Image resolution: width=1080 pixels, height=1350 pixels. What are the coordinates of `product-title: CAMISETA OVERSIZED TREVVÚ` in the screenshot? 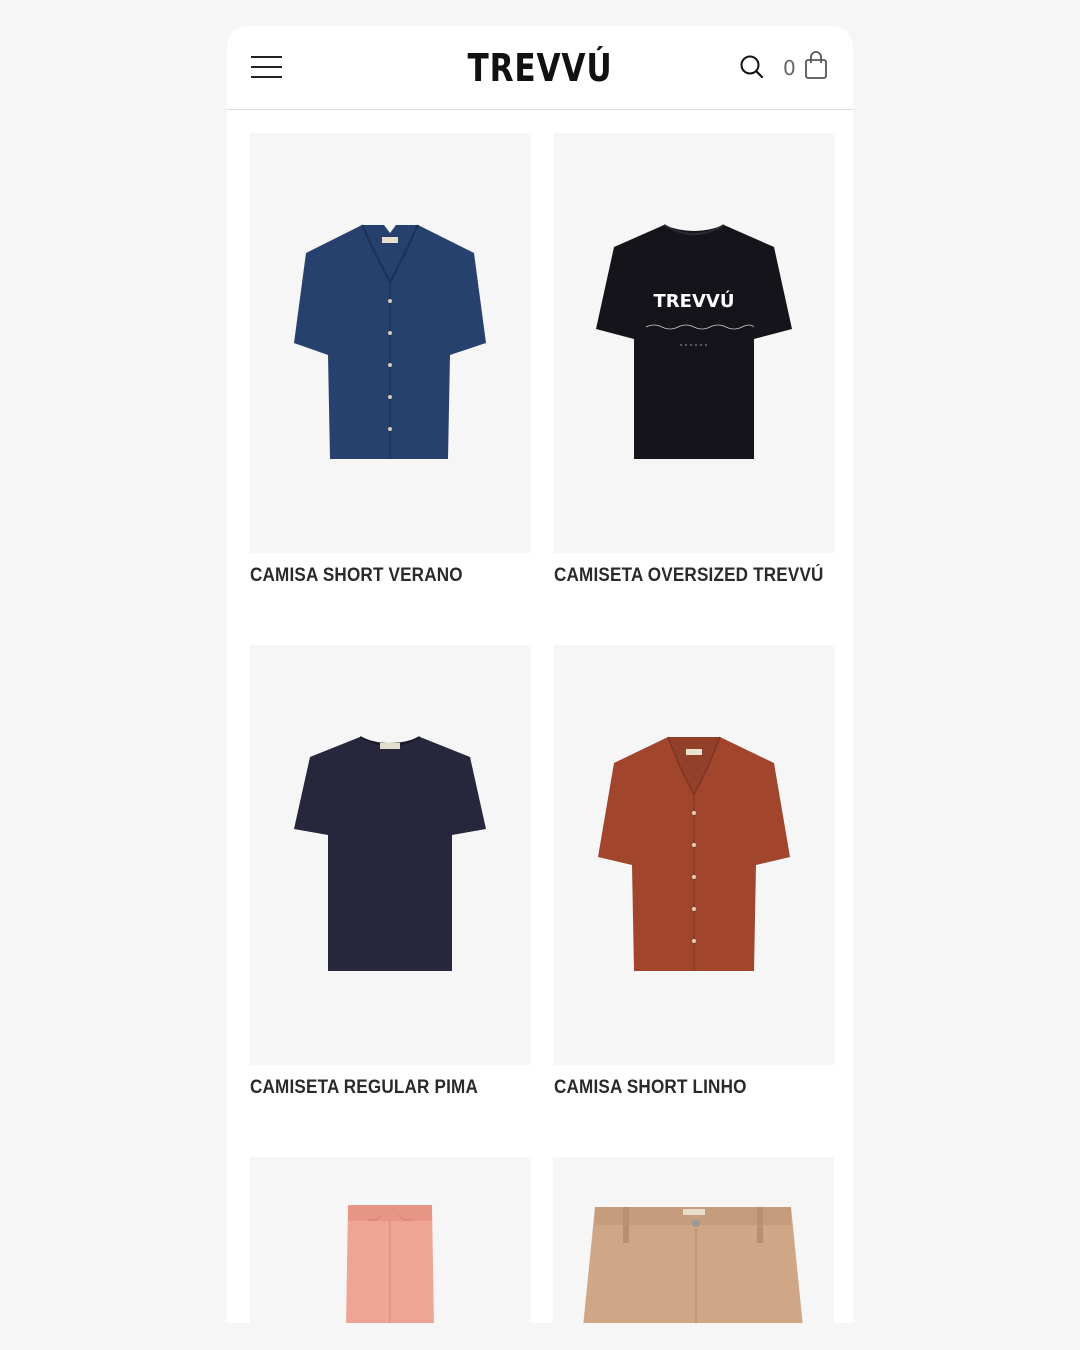 It's located at (688, 576).